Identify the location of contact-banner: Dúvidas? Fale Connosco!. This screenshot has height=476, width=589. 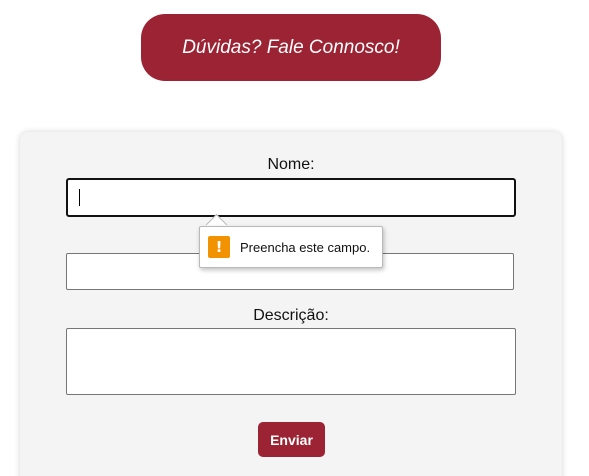
(291, 47).